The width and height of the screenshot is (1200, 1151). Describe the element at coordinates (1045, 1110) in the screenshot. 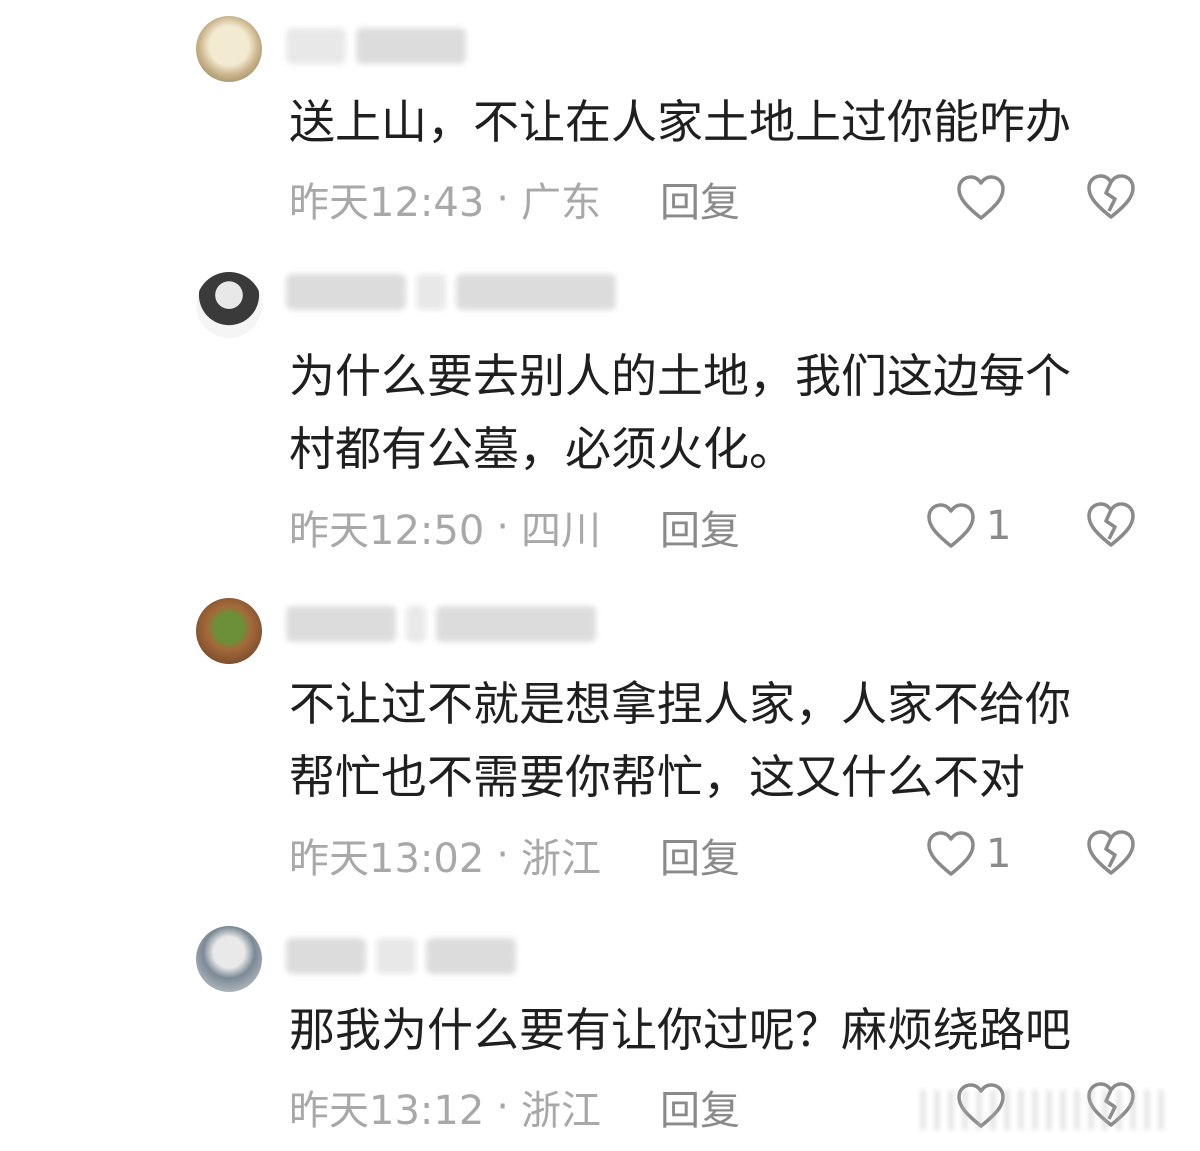

I see `watermark` at that location.